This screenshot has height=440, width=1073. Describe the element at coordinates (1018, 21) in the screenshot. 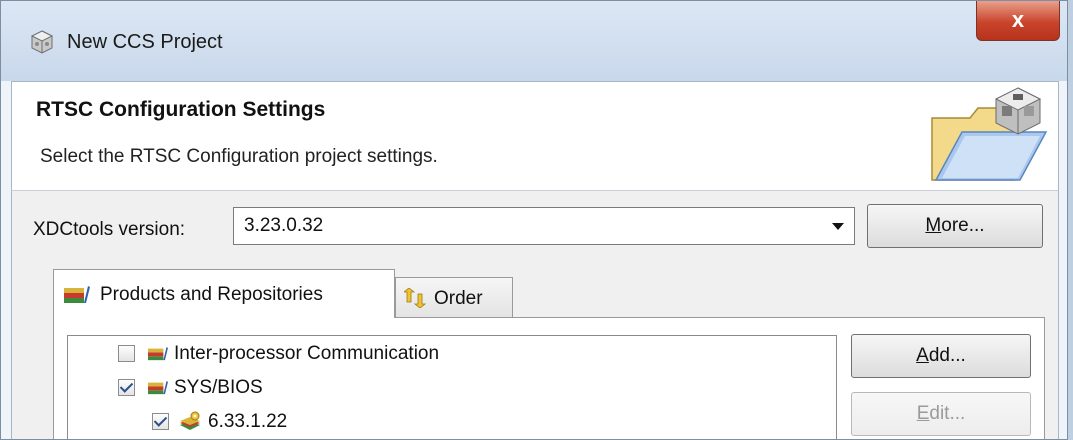

I see `close-button: x` at that location.